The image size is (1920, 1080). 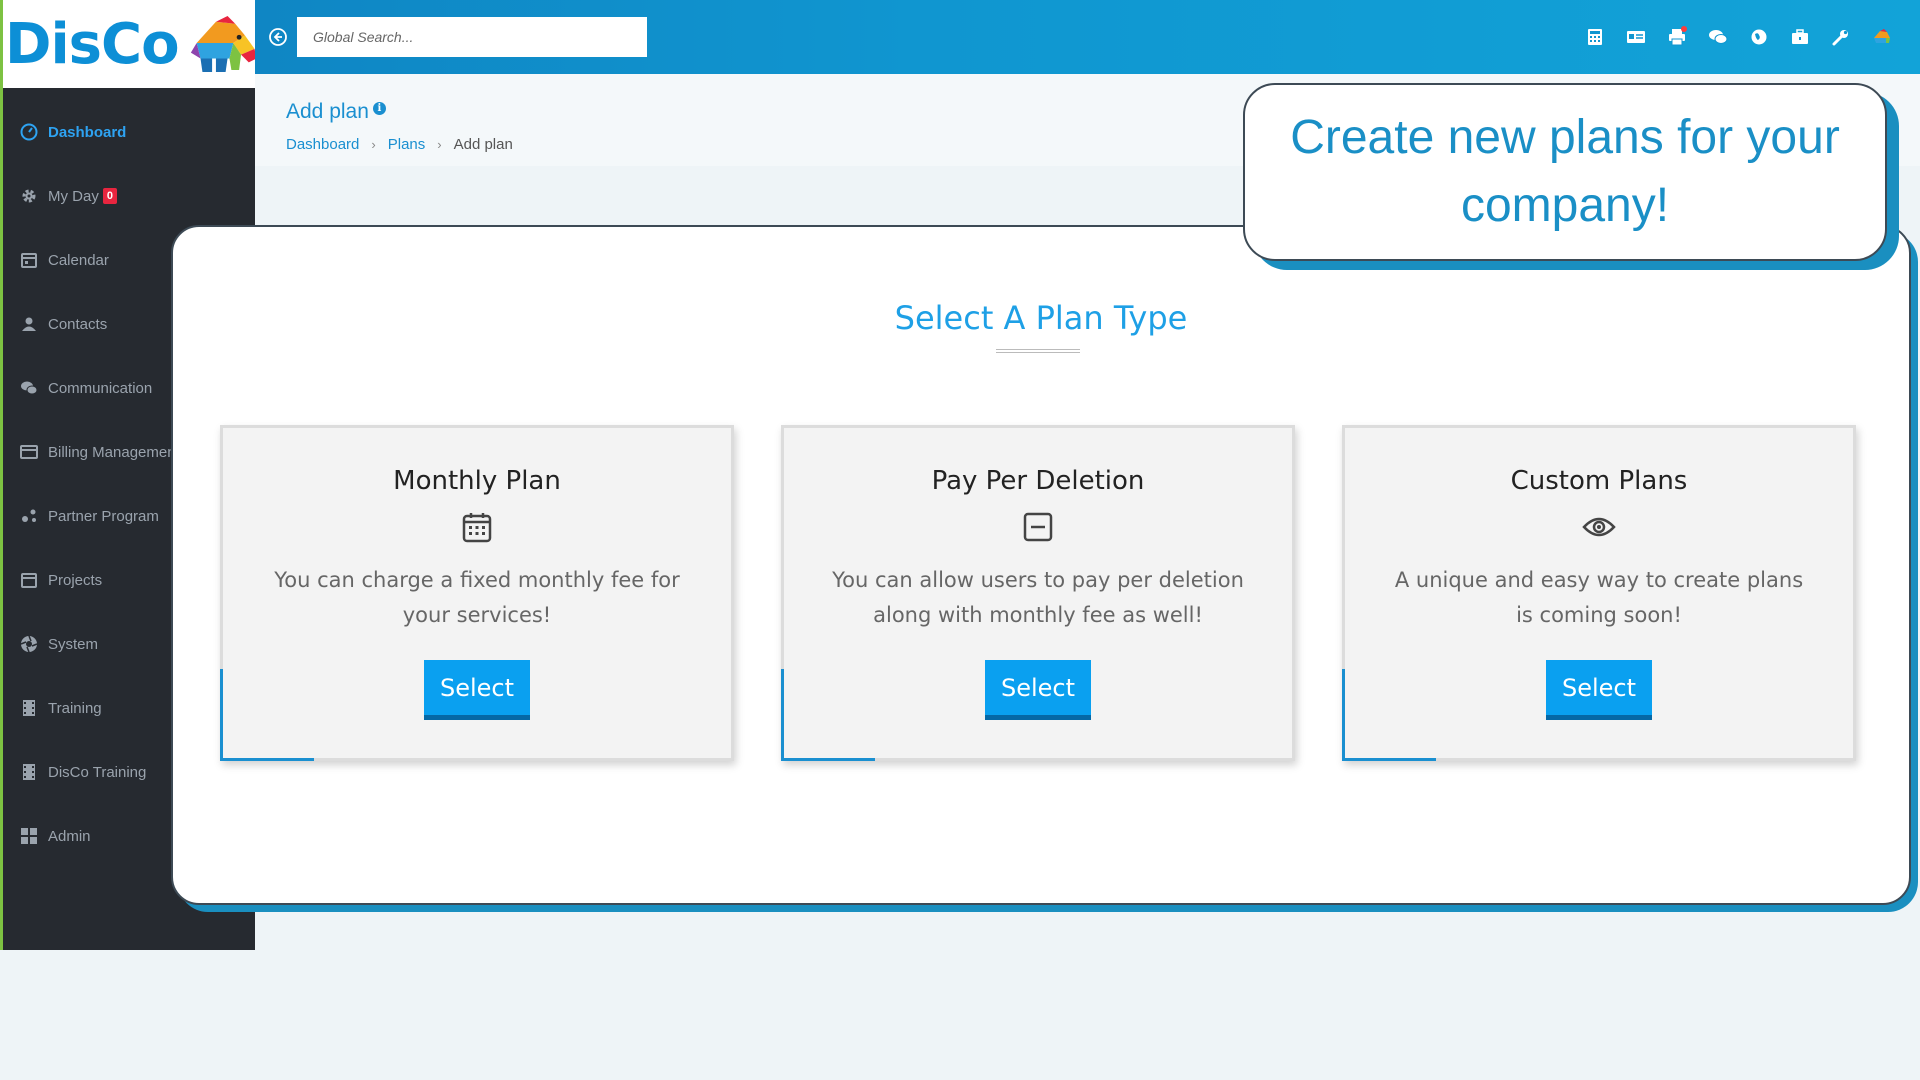 What do you see at coordinates (1799, 37) in the screenshot?
I see `briefcase-icon` at bounding box center [1799, 37].